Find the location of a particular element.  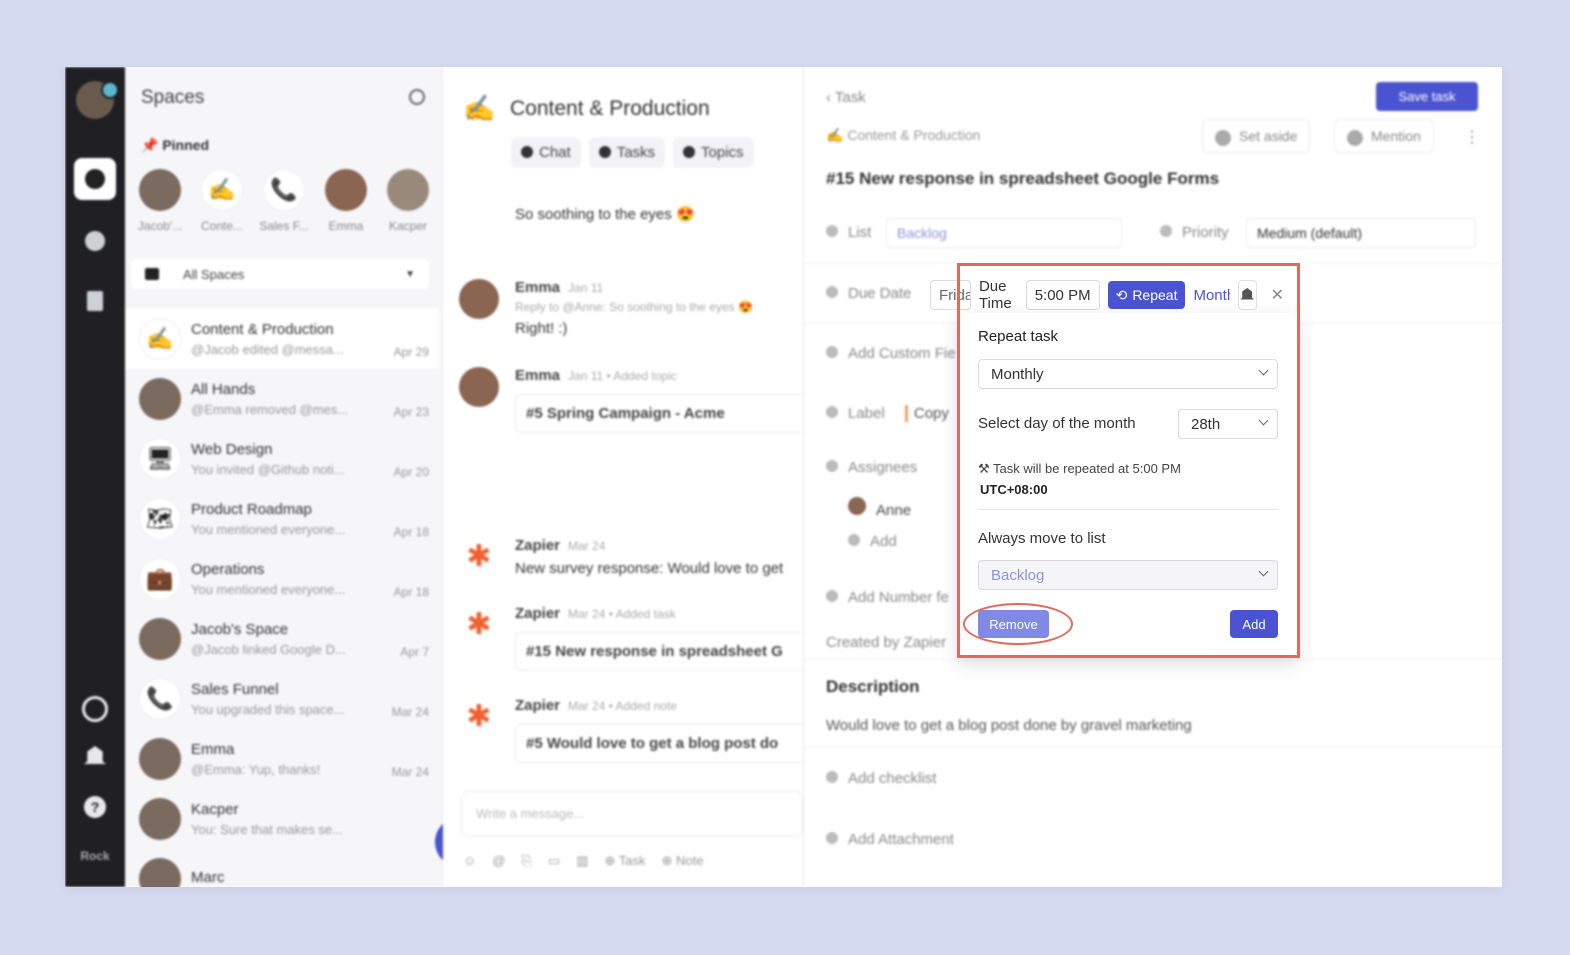

tasks-icon is located at coordinates (95, 241).